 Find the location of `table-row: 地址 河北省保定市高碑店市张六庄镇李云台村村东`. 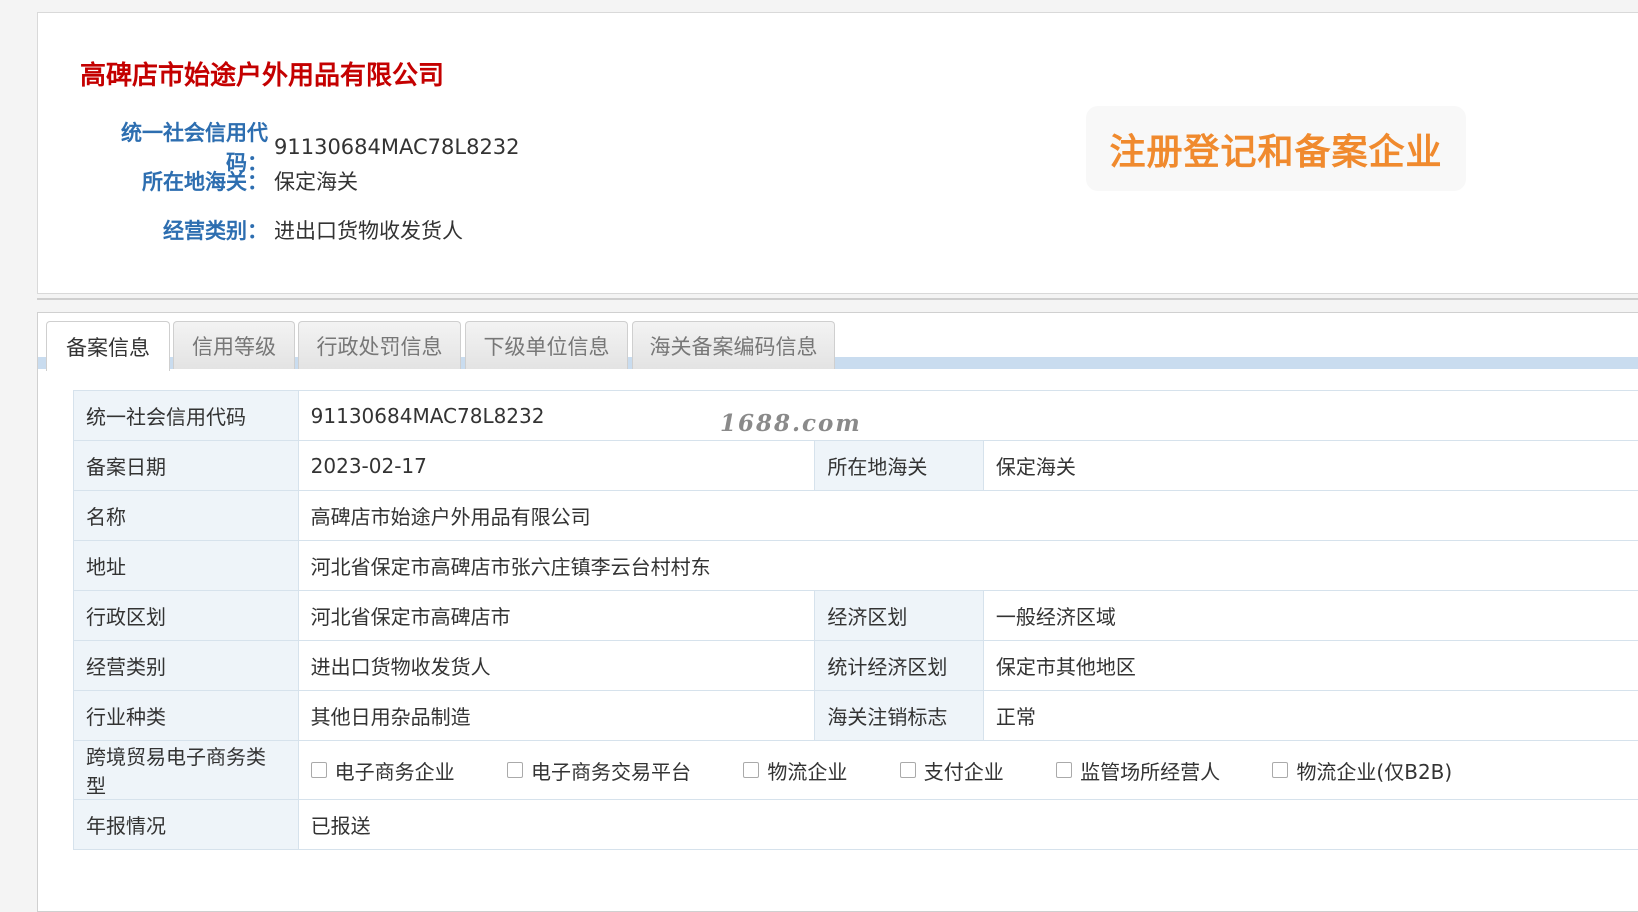

table-row: 地址 河北省保定市高碑店市张六庄镇李云台村村东 is located at coordinates (856, 566).